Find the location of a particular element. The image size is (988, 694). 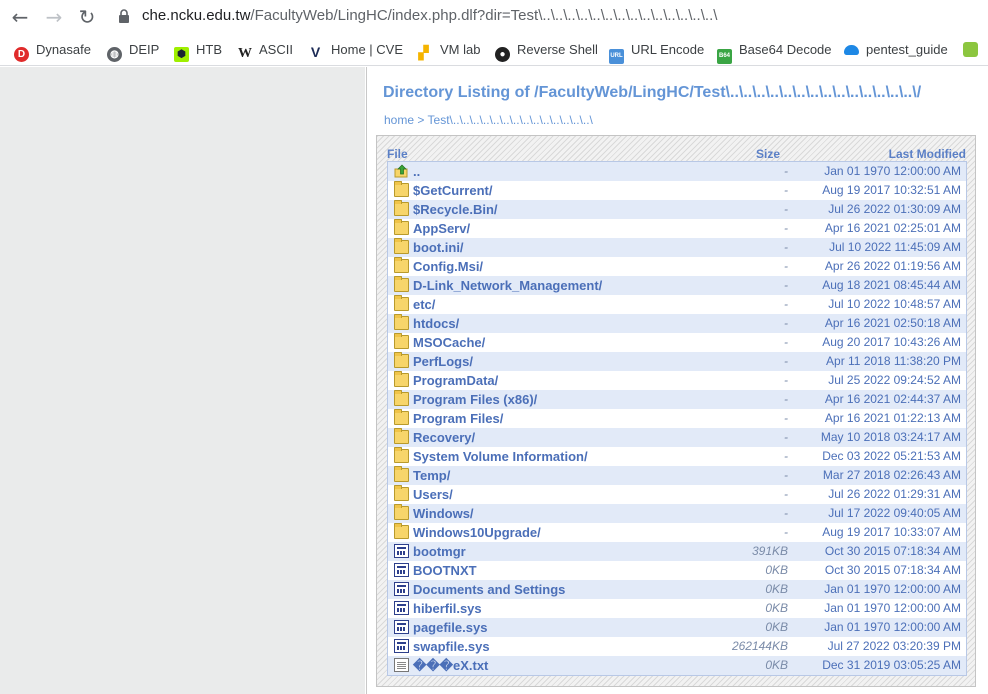

file-name-link: Temp/ is located at coordinates (431, 475).